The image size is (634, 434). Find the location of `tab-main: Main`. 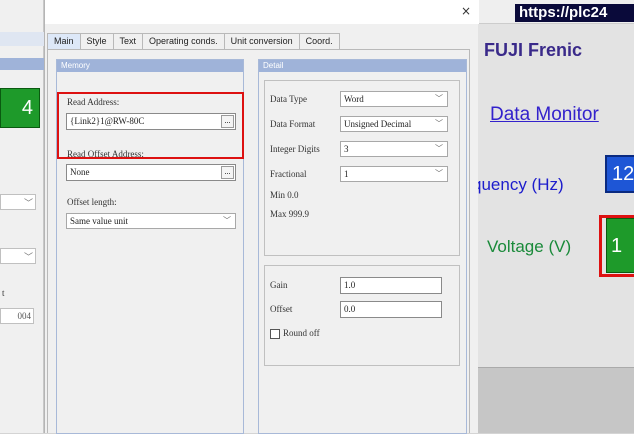

tab-main: Main is located at coordinates (64, 41).